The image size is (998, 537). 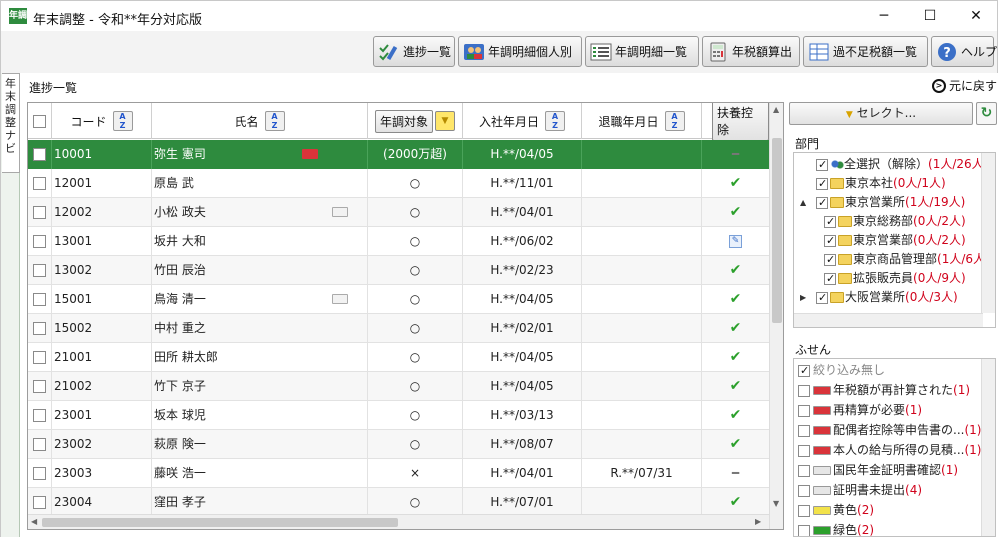 I want to click on table-row: 23002 萩原 険一 ○ H.**/08/07 ✔, so click(x=399, y=444).